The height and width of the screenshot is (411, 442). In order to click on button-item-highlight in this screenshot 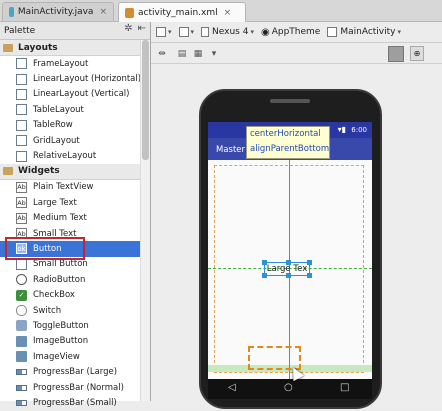, I will do `click(45, 248)`.